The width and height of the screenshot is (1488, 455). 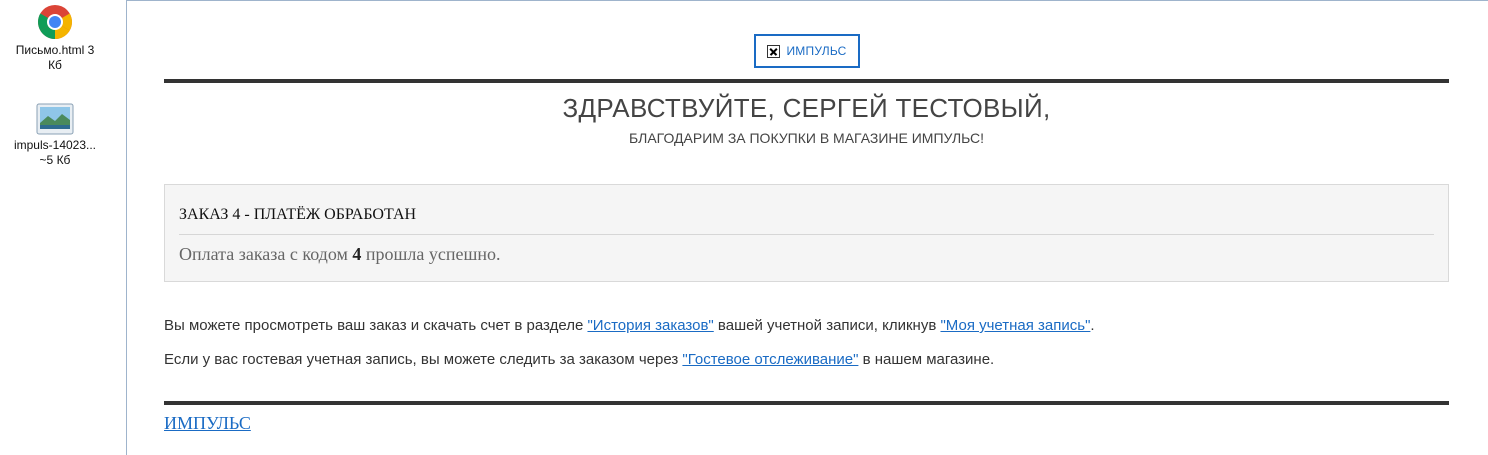 I want to click on header-divider, so click(x=806, y=81).